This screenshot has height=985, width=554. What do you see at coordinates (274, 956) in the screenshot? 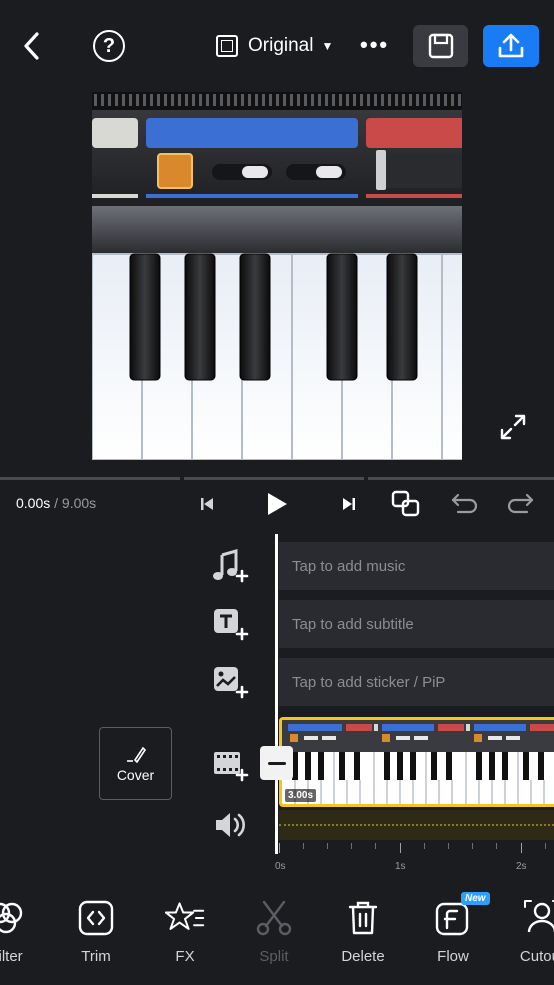
I see `tool-label: Split` at bounding box center [274, 956].